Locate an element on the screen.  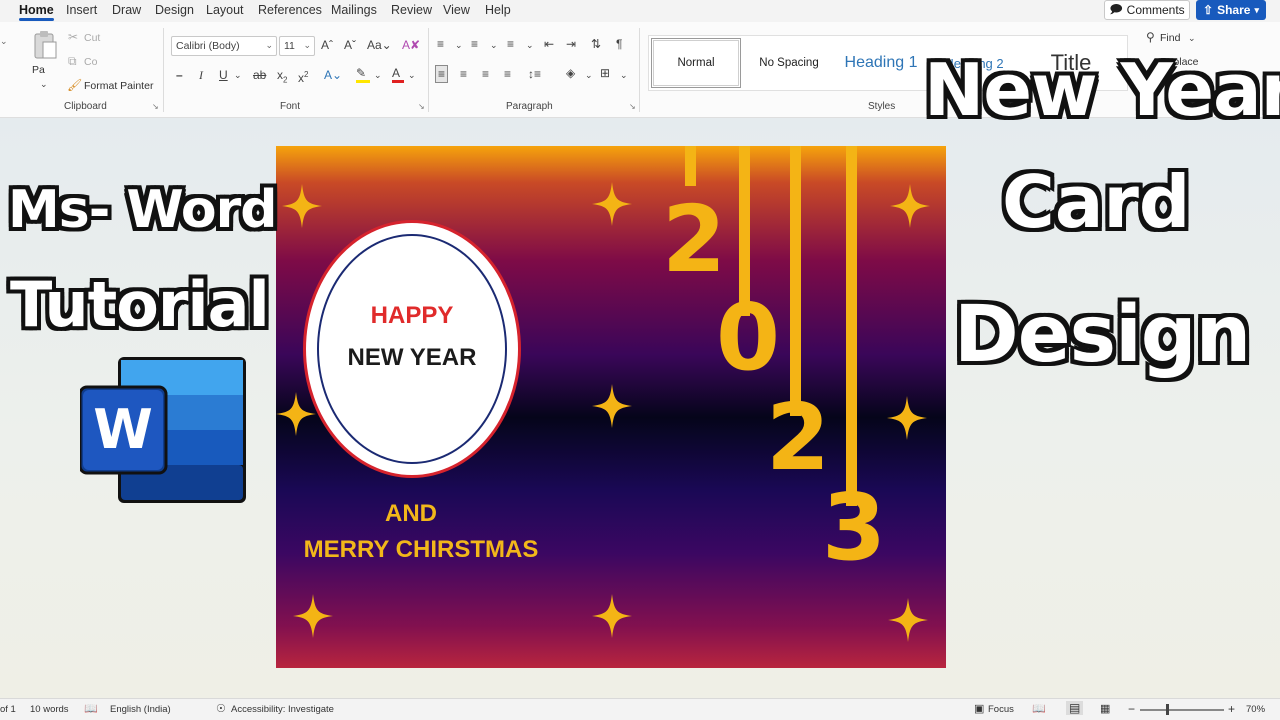
zoom-out-icon: − is located at coordinates (1131, 709).